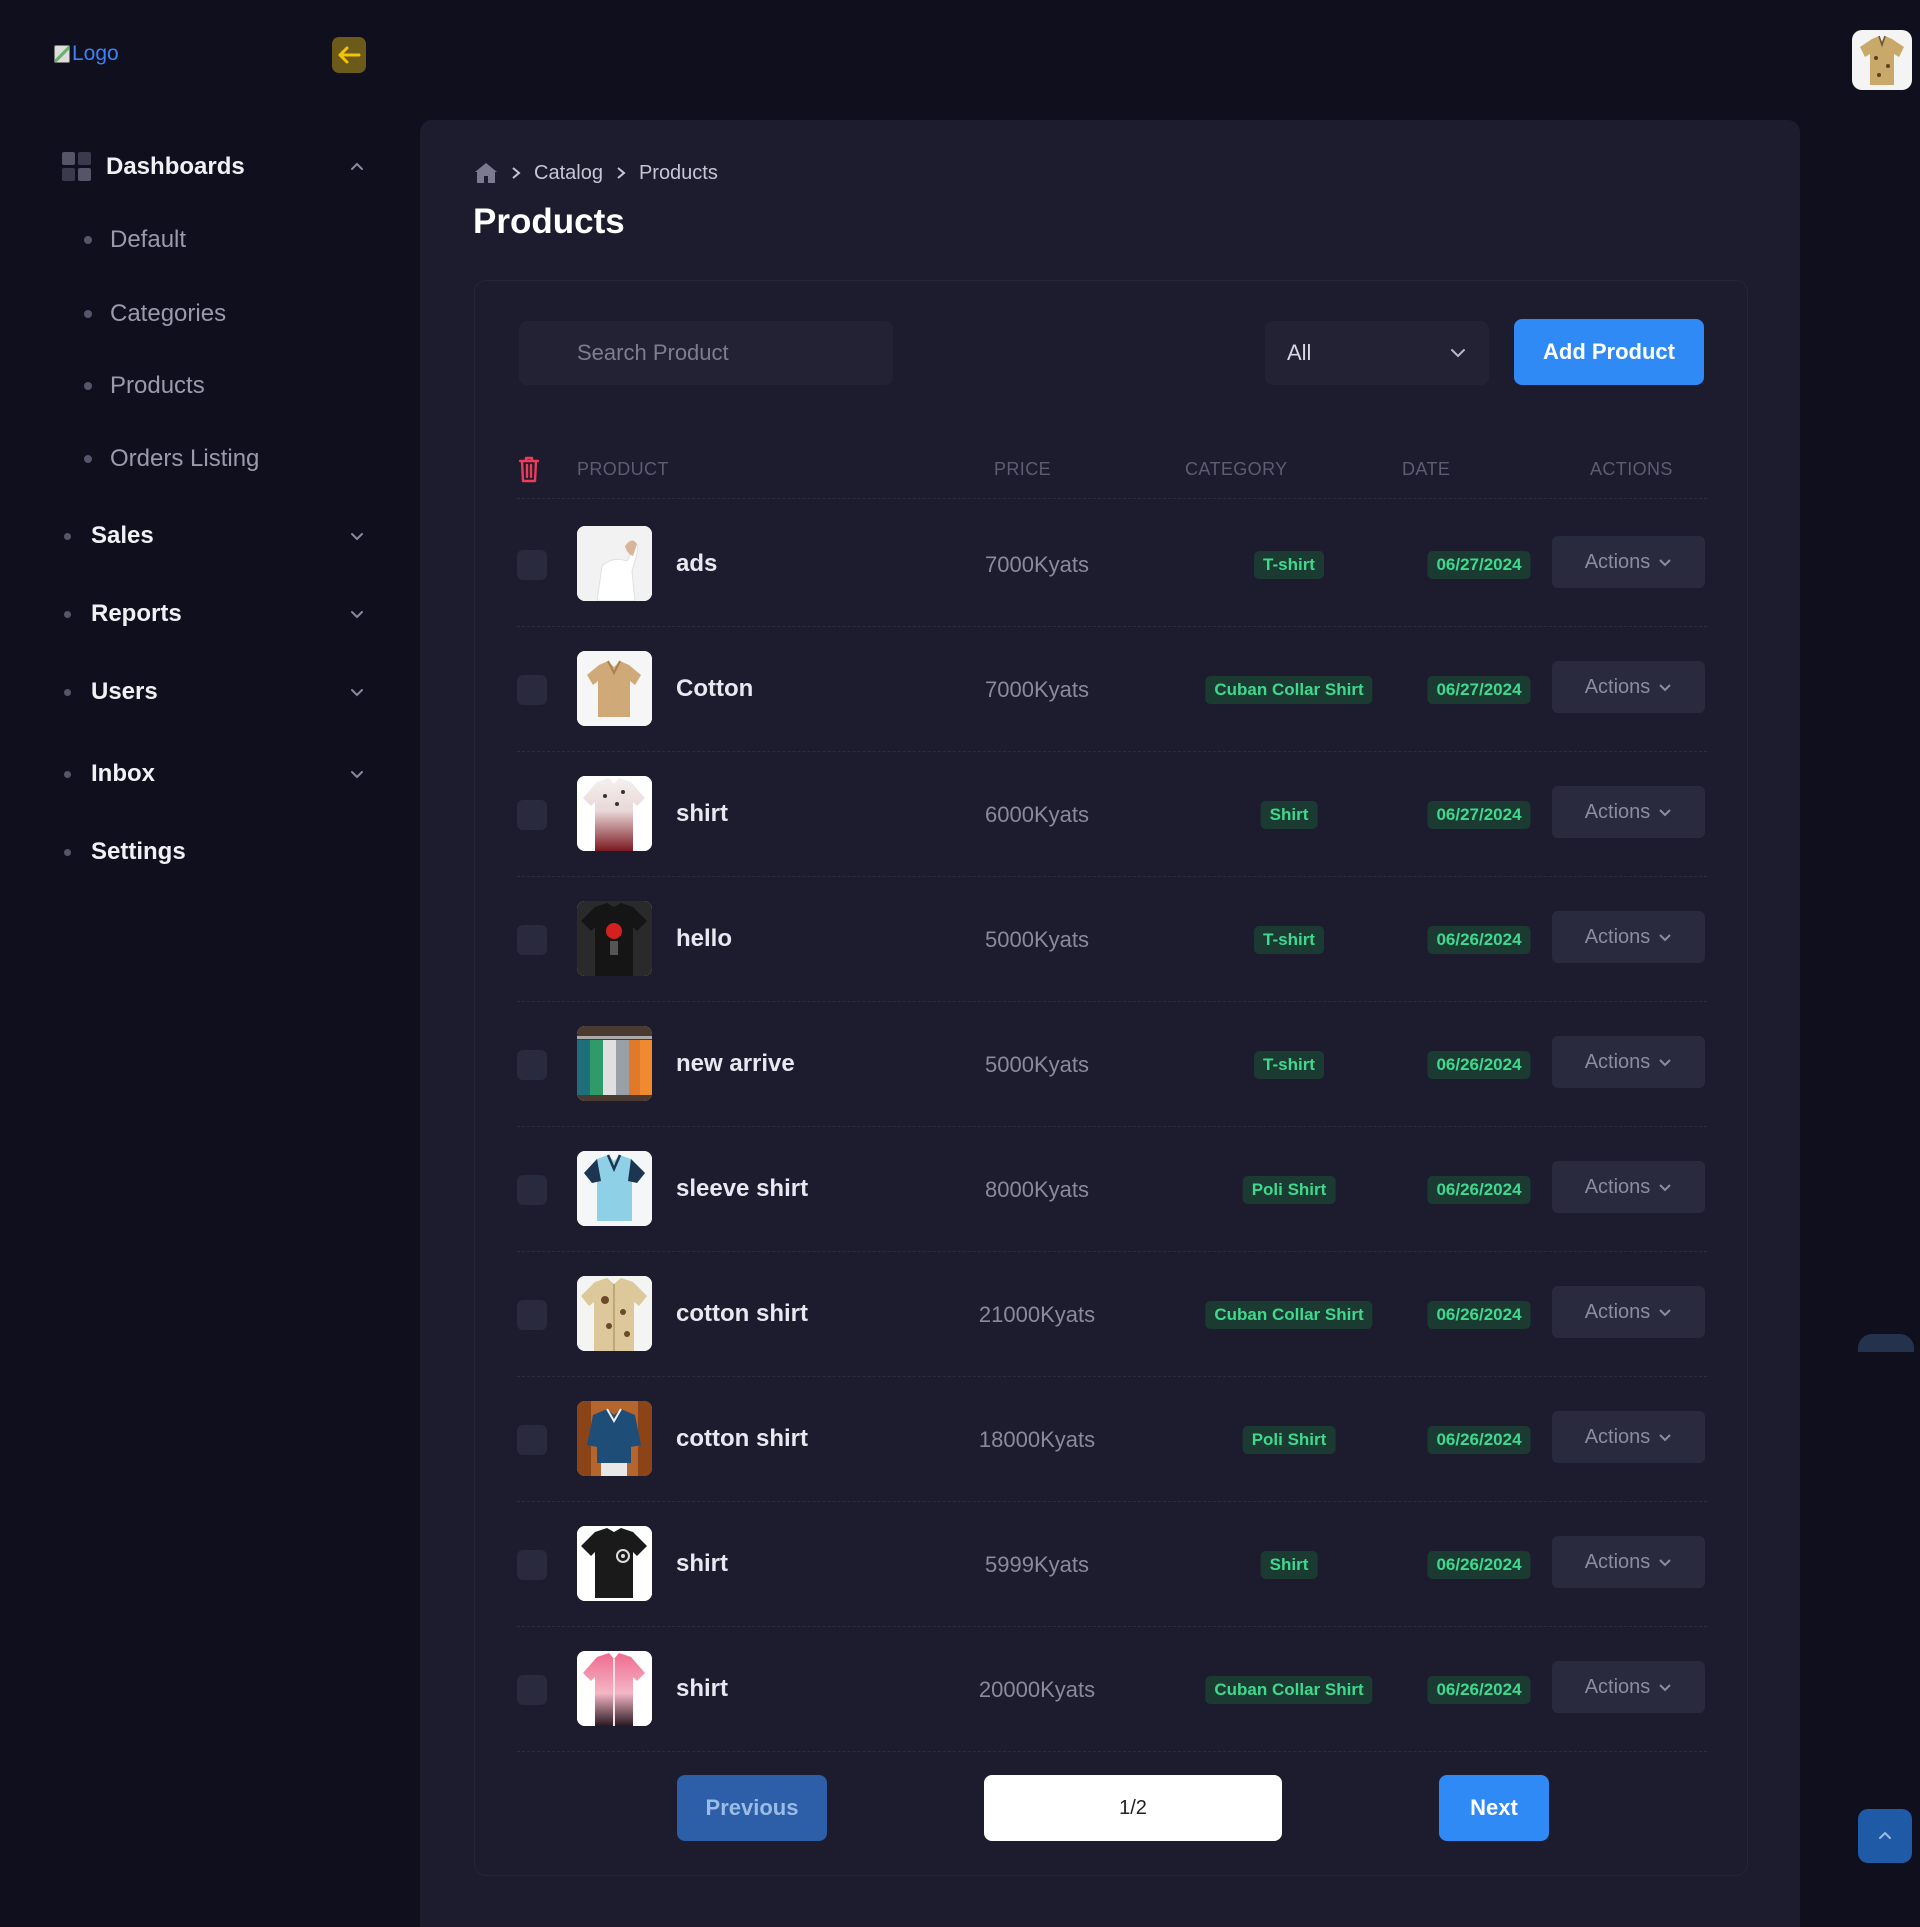  I want to click on nav-sales-label: Sales, so click(122, 535).